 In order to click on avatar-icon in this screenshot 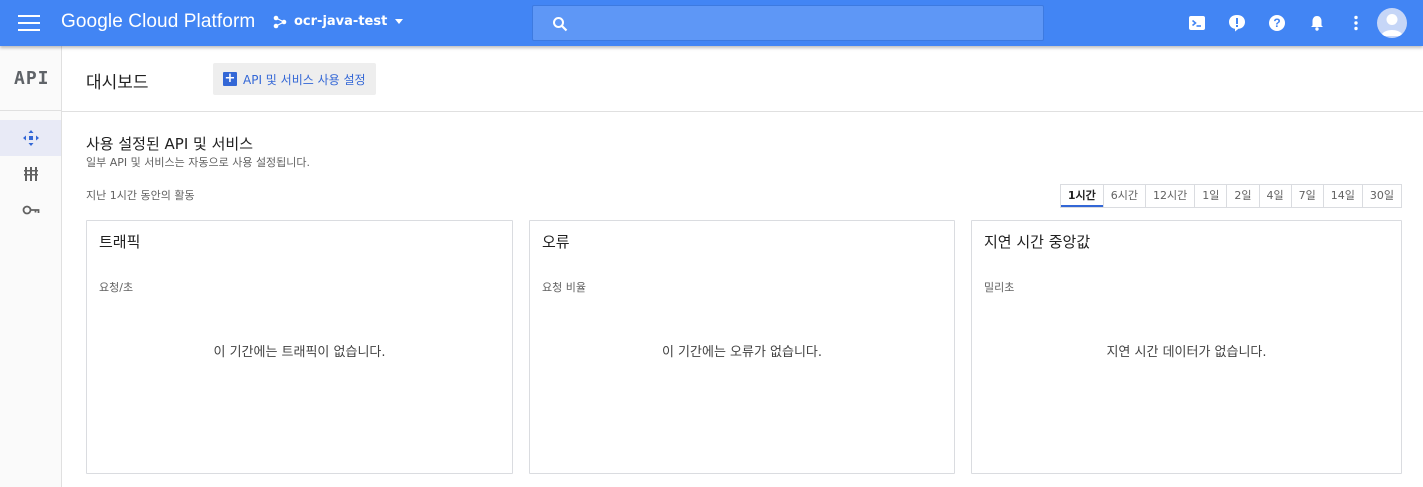, I will do `click(1392, 25)`.